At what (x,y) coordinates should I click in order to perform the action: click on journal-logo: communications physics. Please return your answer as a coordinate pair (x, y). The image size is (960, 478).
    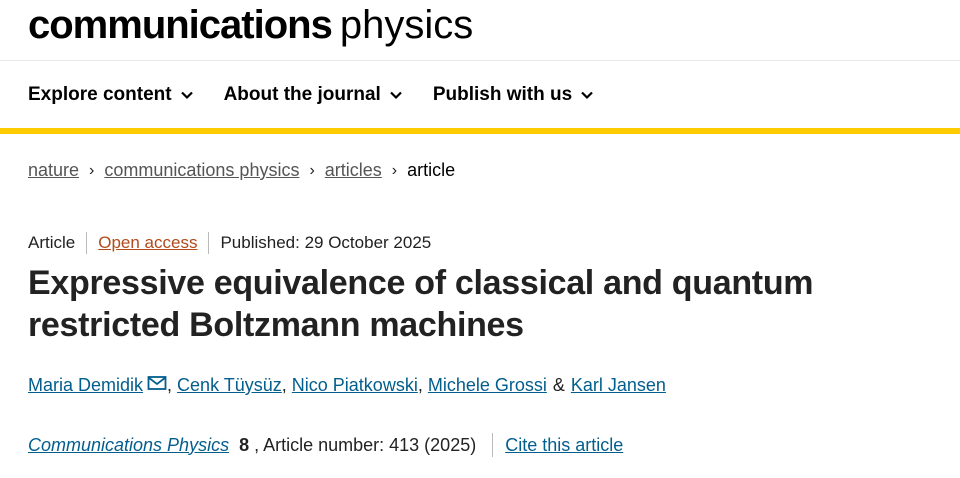
    Looking at the image, I should click on (250, 25).